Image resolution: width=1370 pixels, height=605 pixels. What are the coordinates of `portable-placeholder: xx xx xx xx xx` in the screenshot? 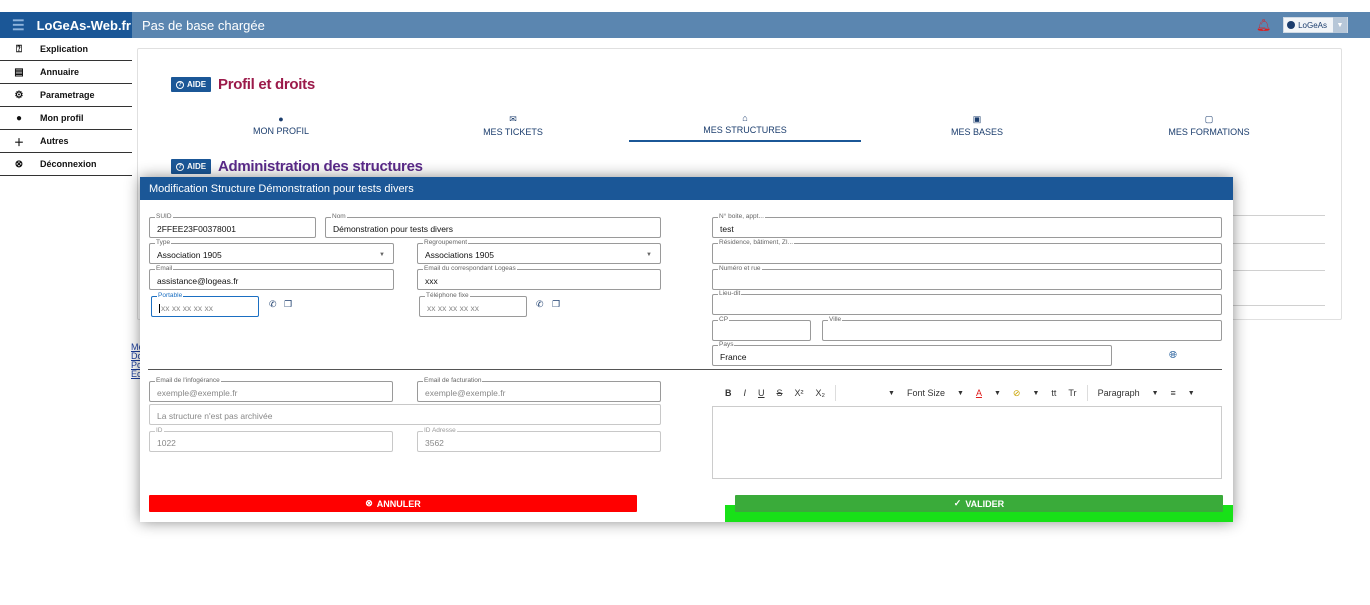 It's located at (186, 308).